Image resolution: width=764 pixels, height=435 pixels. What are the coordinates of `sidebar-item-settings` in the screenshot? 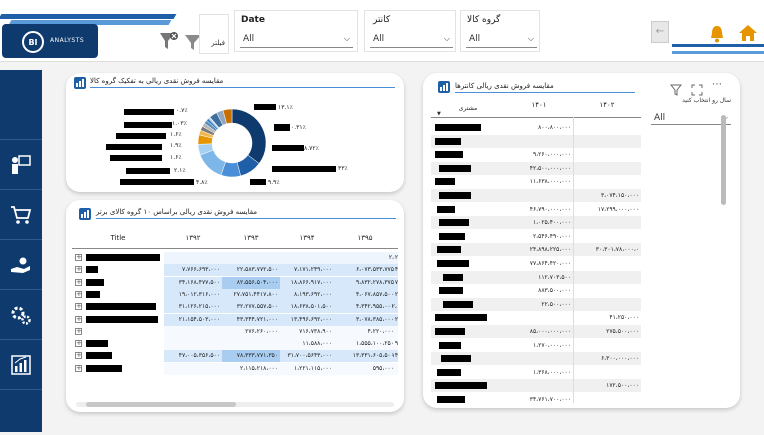 It's located at (21, 315).